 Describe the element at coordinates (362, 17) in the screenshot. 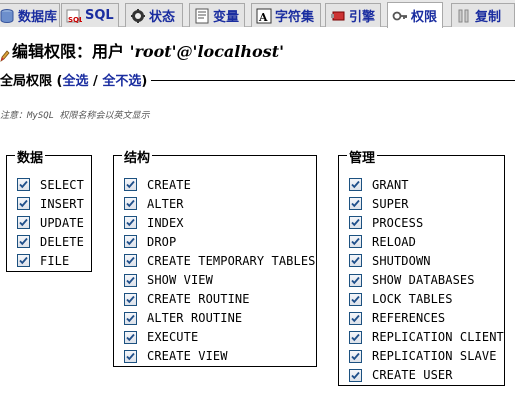

I see `tab-label: 引擎` at that location.